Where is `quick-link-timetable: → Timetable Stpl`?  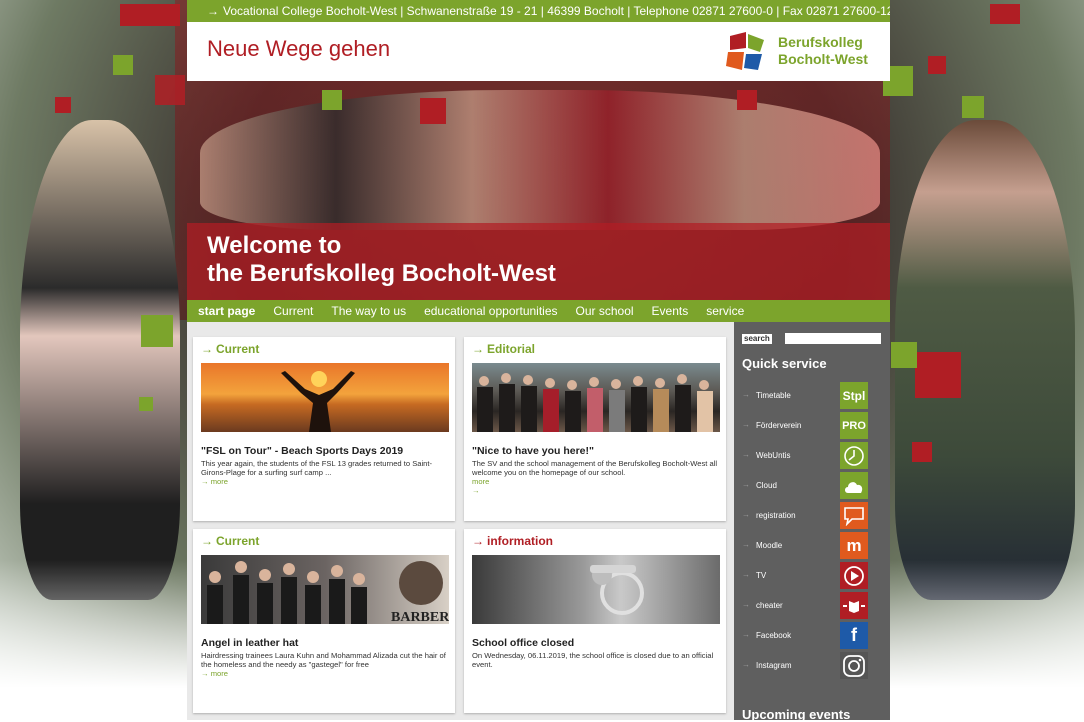 quick-link-timetable: → Timetable Stpl is located at coordinates (812, 396).